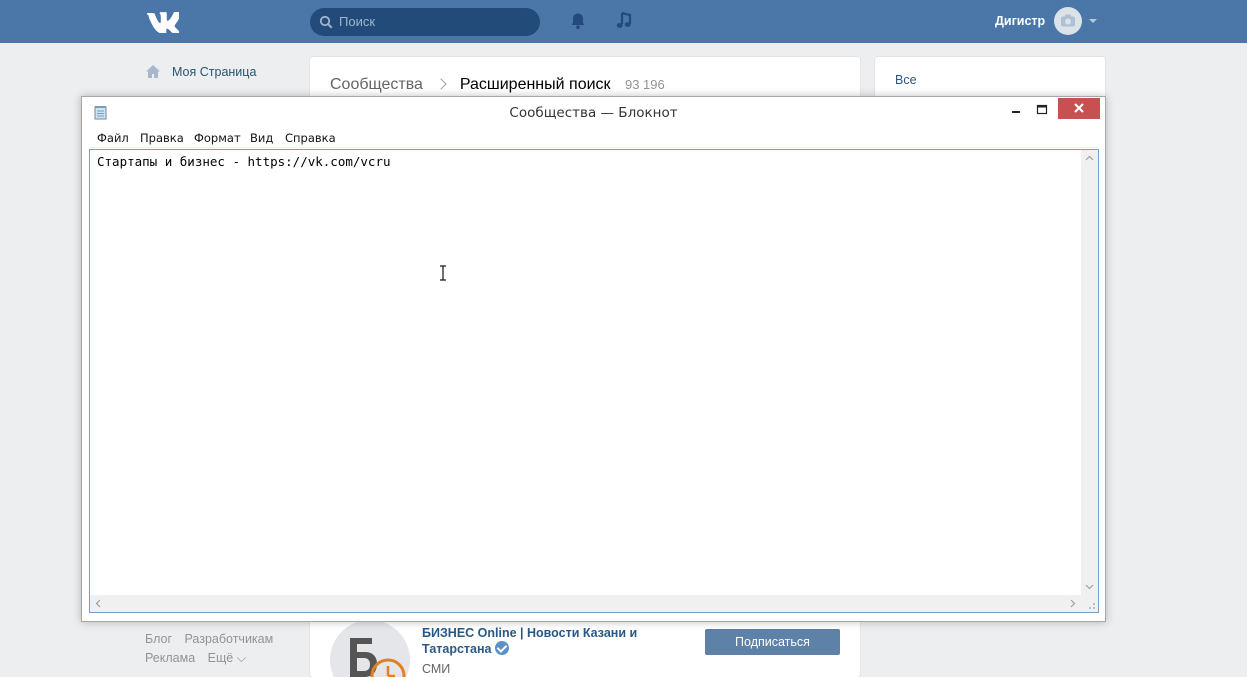 The width and height of the screenshot is (1247, 677). I want to click on breadcrumb-root: Сообщества, so click(376, 84).